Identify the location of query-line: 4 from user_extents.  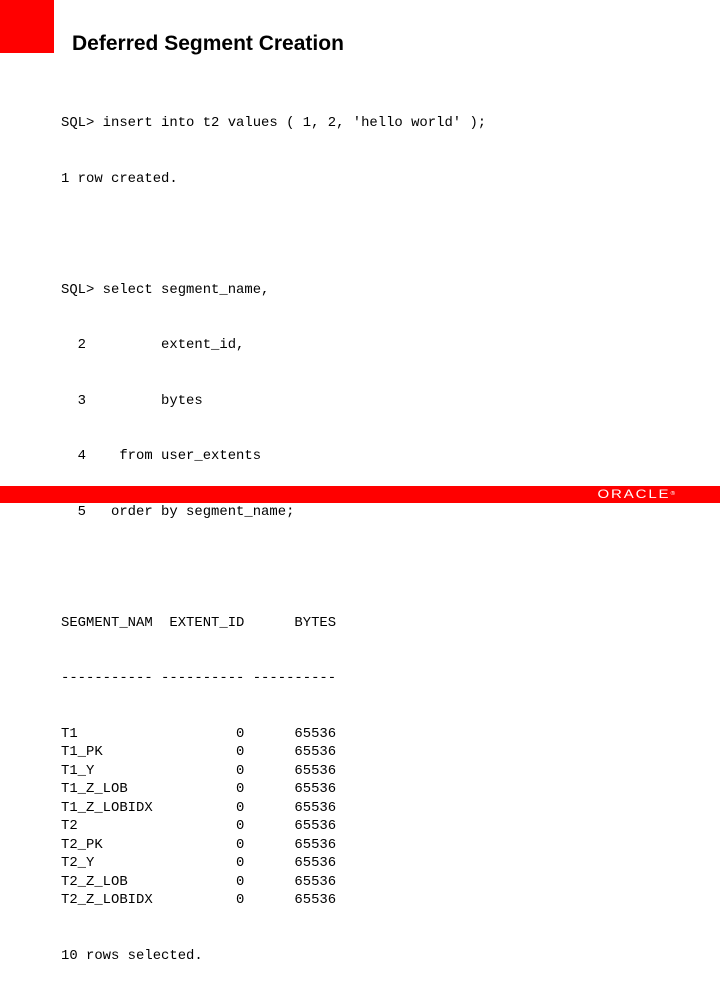
(161, 456).